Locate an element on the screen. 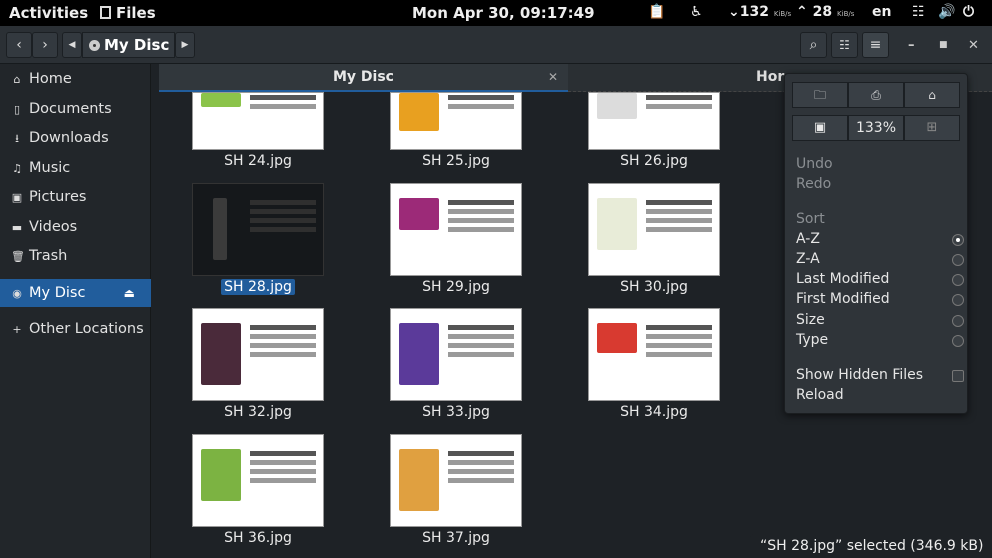 The height and width of the screenshot is (558, 992). view-toggle-button: ☷ is located at coordinates (844, 45).